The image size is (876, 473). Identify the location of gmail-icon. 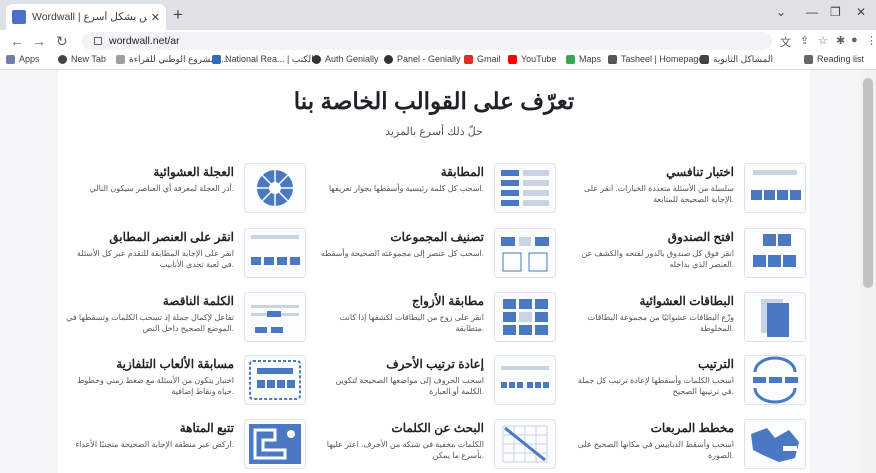
(468, 59).